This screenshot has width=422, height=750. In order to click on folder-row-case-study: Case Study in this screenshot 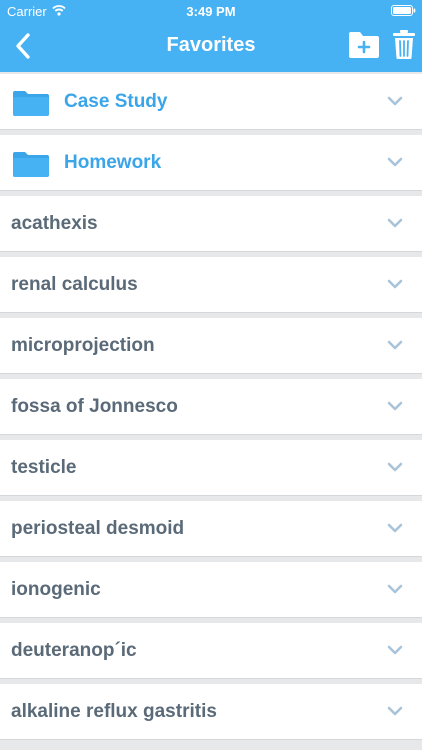, I will do `click(211, 102)`.